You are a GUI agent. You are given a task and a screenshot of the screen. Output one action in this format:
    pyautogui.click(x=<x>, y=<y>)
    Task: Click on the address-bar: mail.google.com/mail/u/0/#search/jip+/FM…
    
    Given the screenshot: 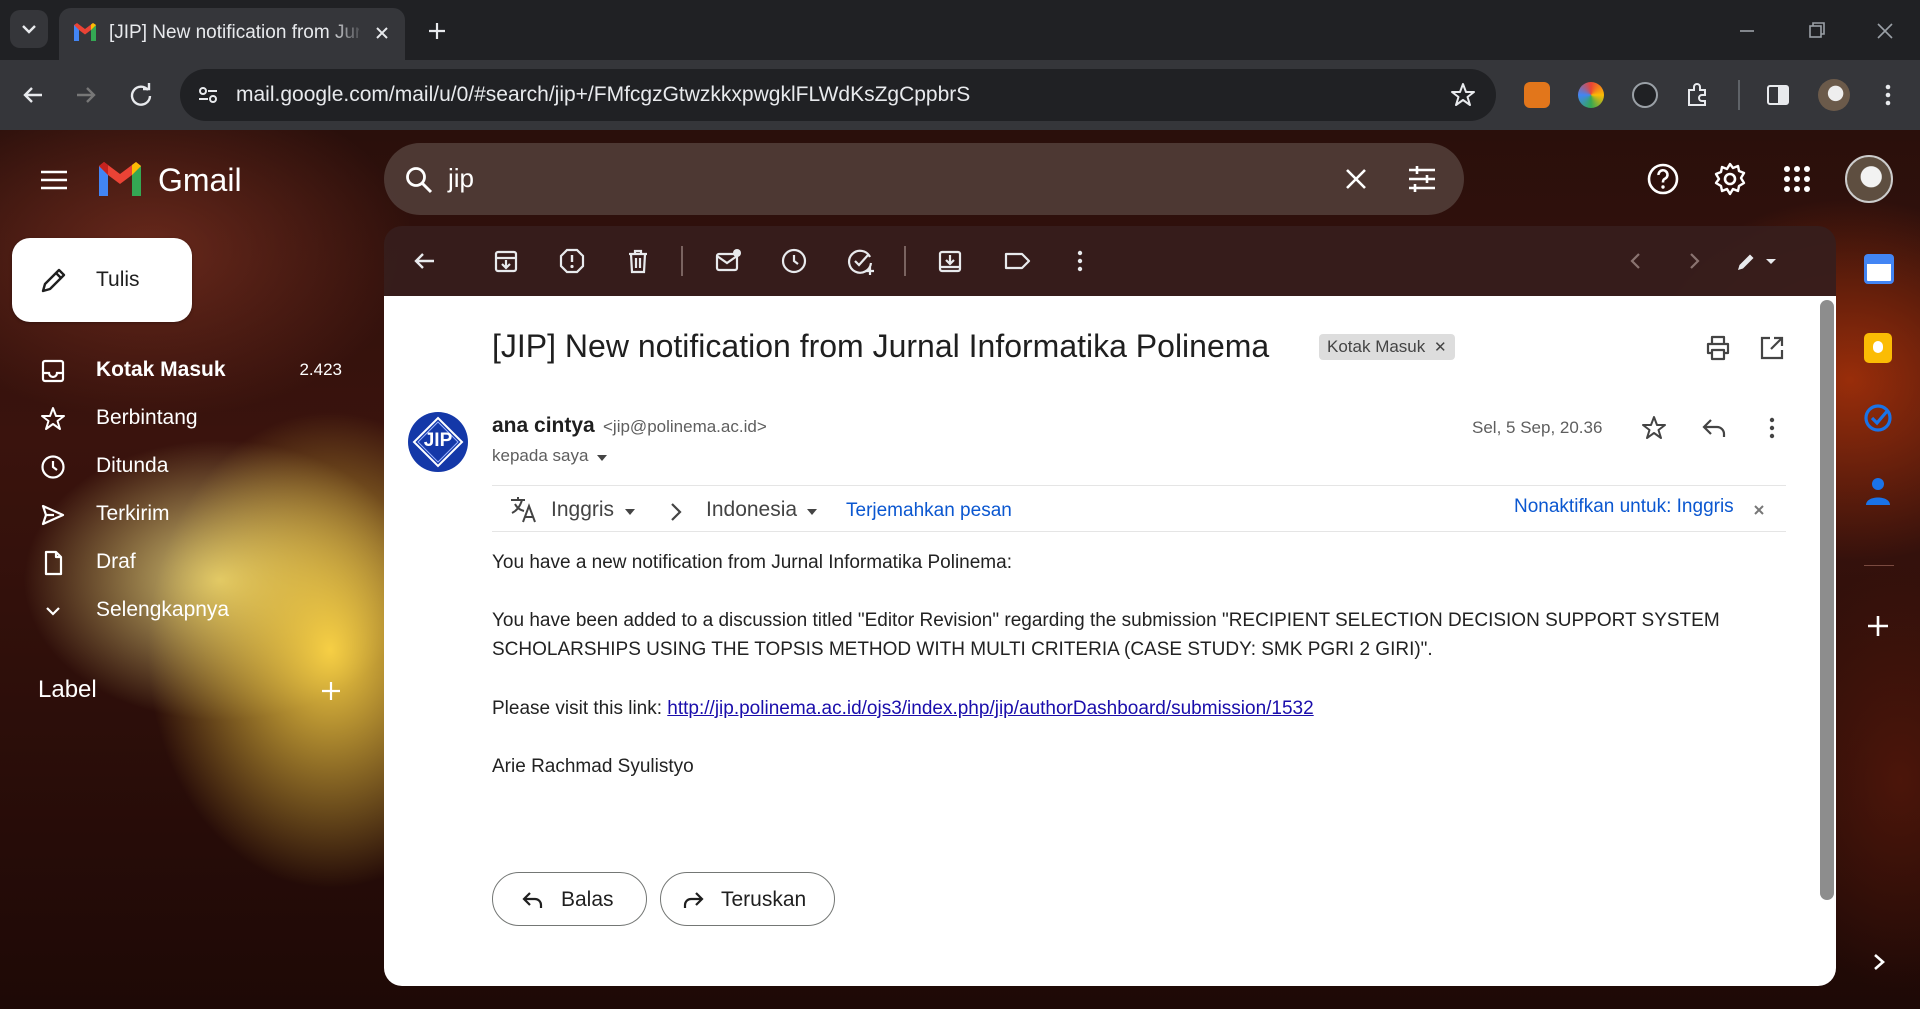 What is the action you would take?
    pyautogui.click(x=838, y=95)
    